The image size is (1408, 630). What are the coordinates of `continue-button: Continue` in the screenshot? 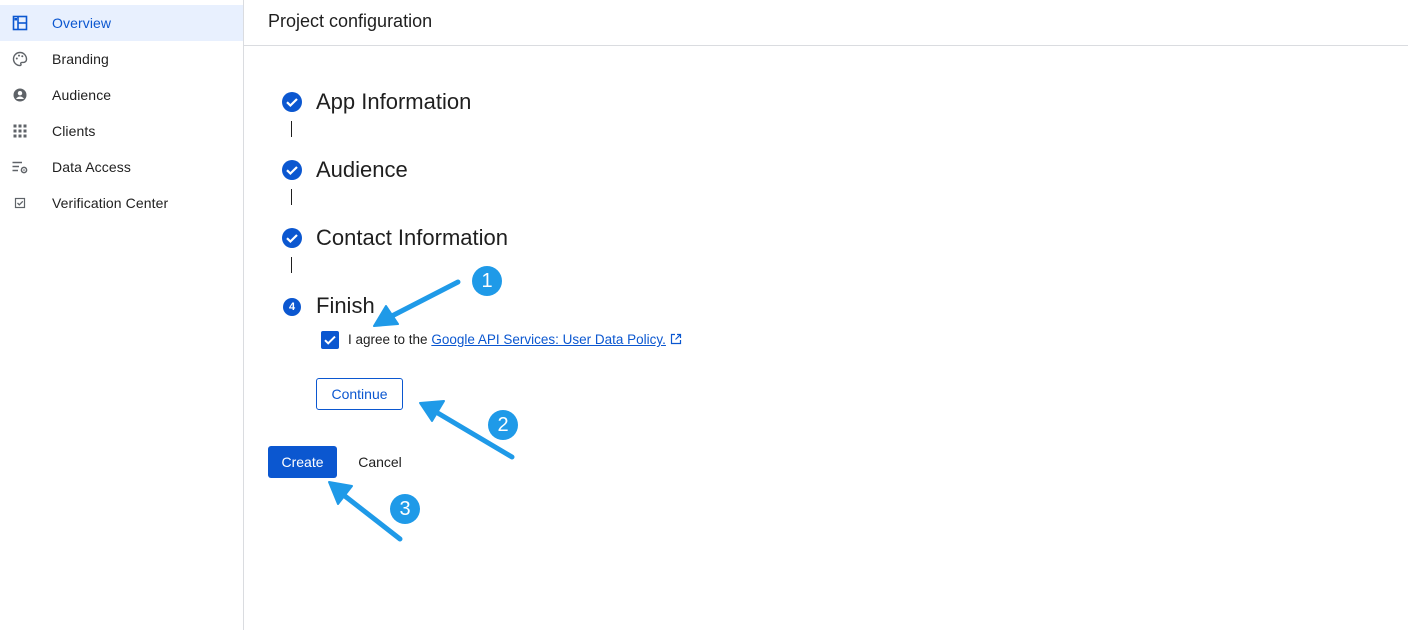 It's located at (359, 394).